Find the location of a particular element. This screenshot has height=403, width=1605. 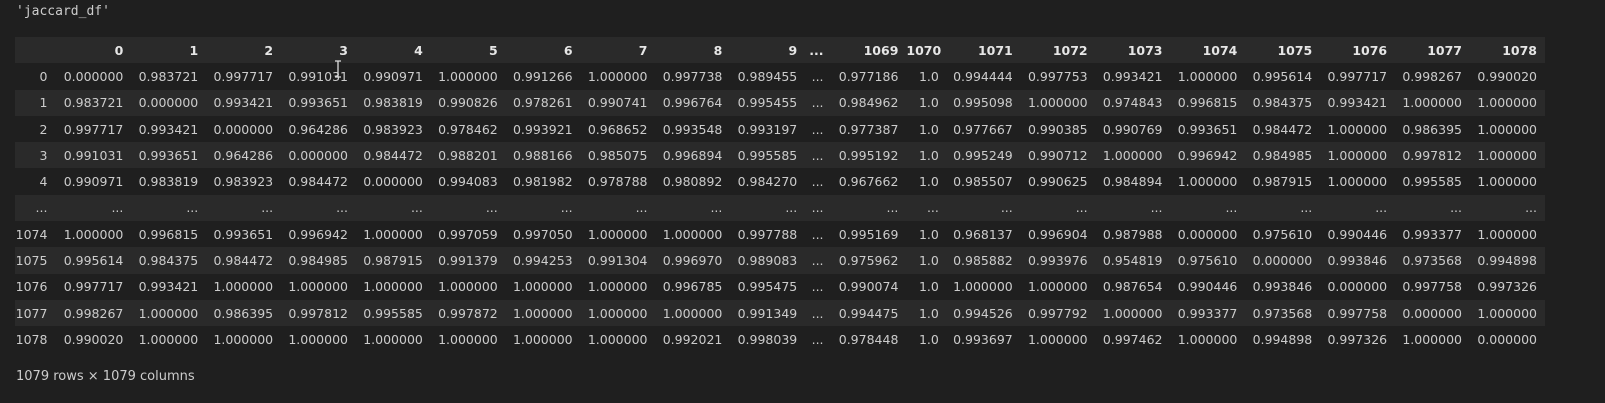

index-header is located at coordinates (35, 50).